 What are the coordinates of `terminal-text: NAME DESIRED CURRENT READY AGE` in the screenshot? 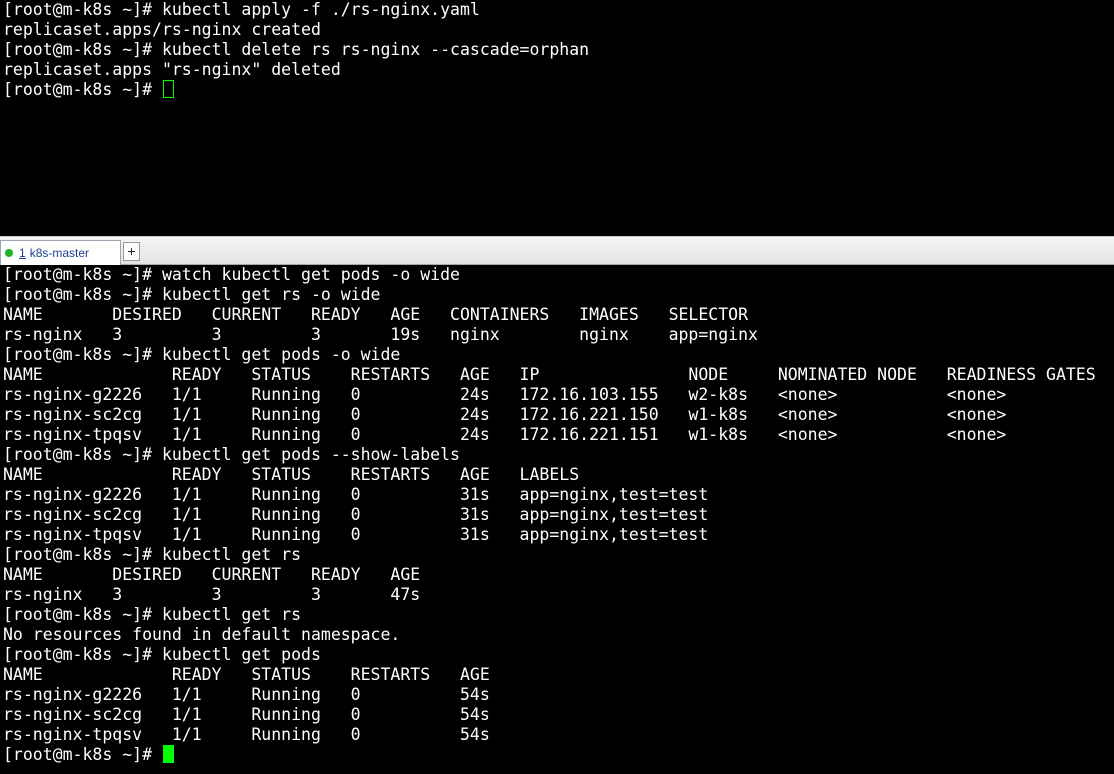 It's located at (212, 574).